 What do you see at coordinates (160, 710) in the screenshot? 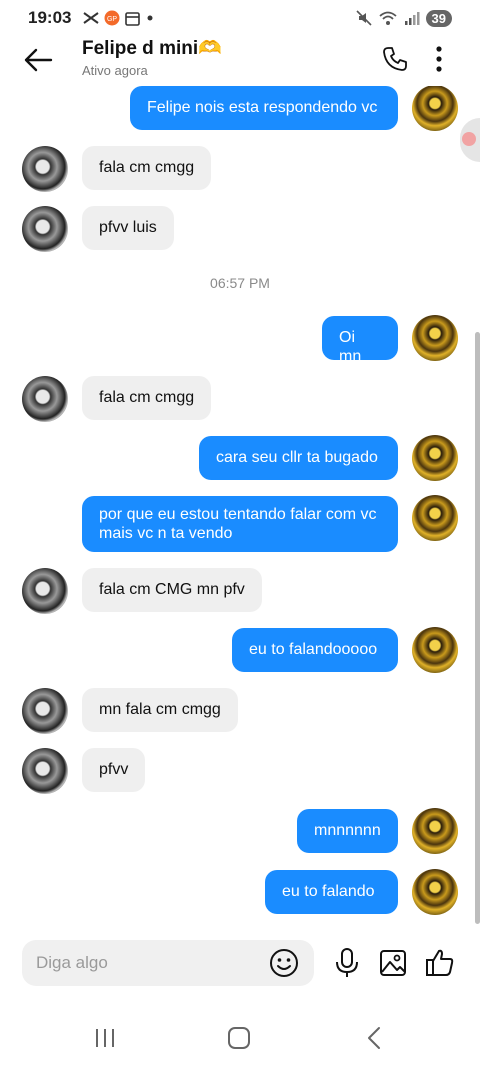
I see `message-incoming: mn fala cm cmgg` at bounding box center [160, 710].